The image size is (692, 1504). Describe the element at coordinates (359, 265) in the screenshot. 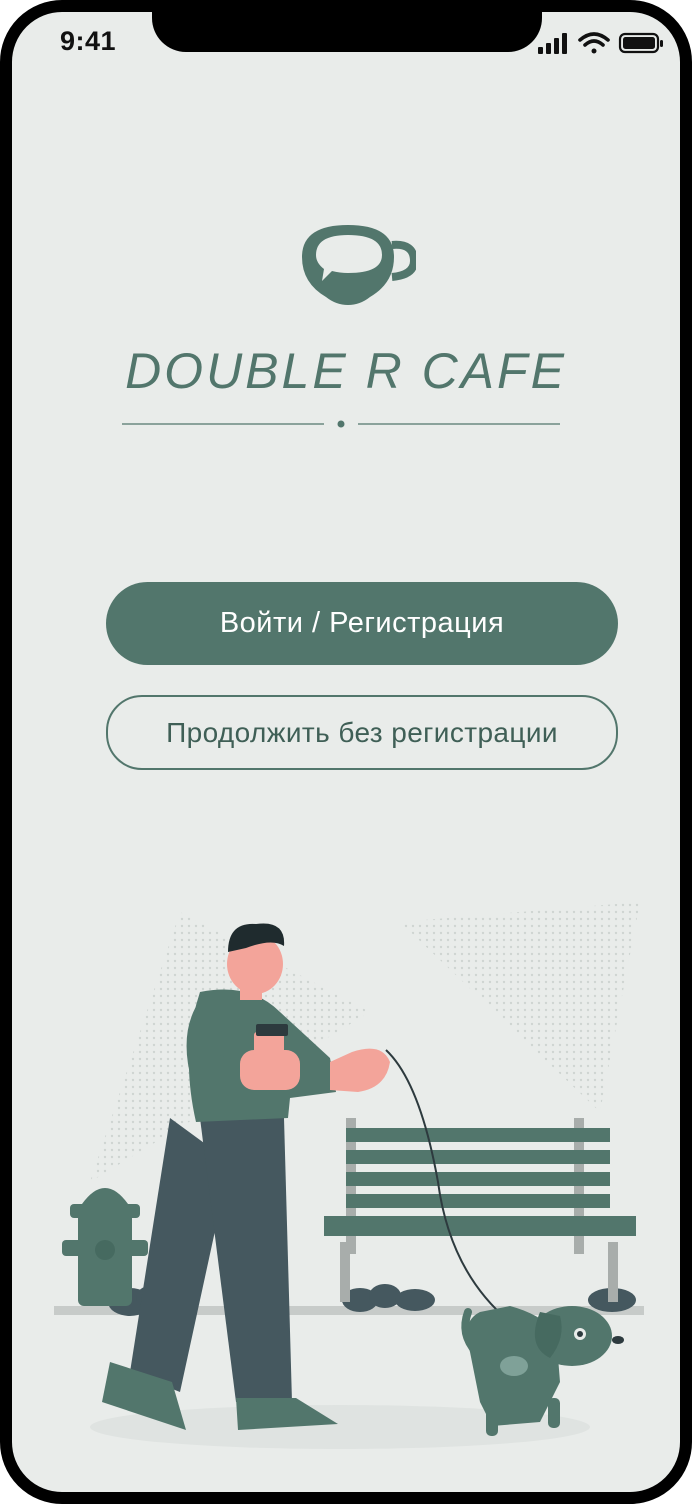

I see `coffee-cup-chat-bubble-icon` at that location.